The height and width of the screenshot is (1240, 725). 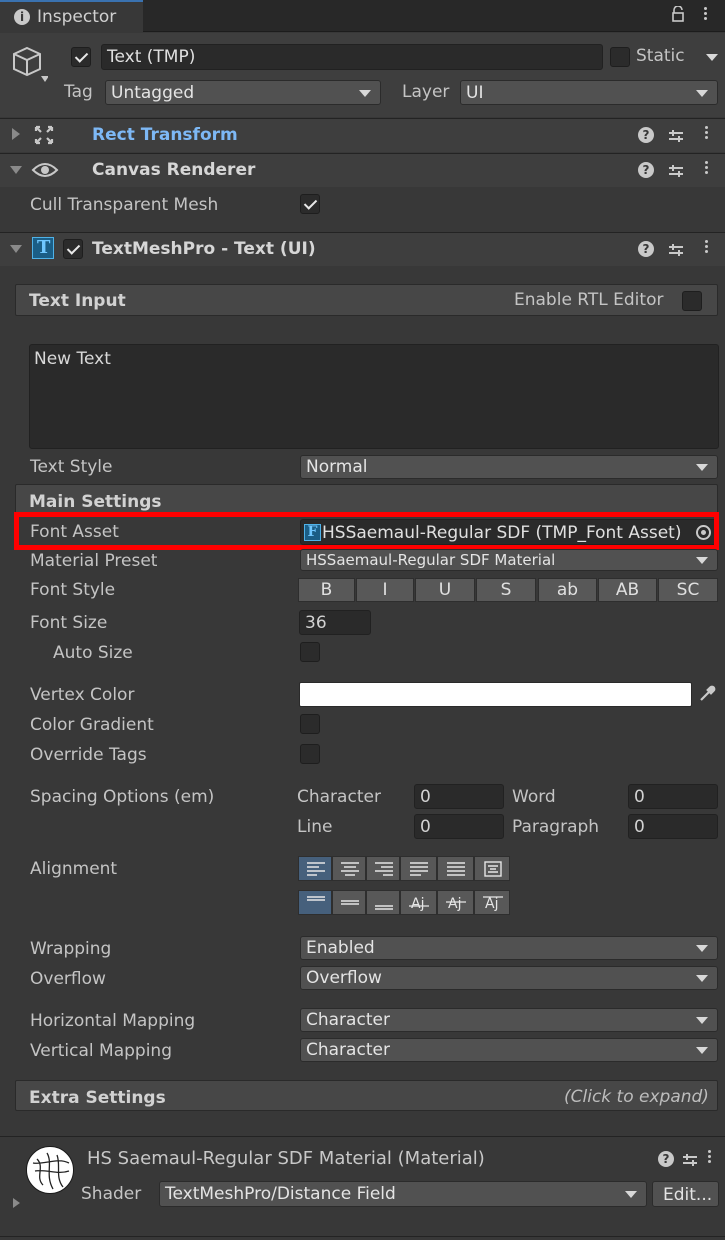 I want to click on font-style-italic-button: I, so click(x=385, y=590).